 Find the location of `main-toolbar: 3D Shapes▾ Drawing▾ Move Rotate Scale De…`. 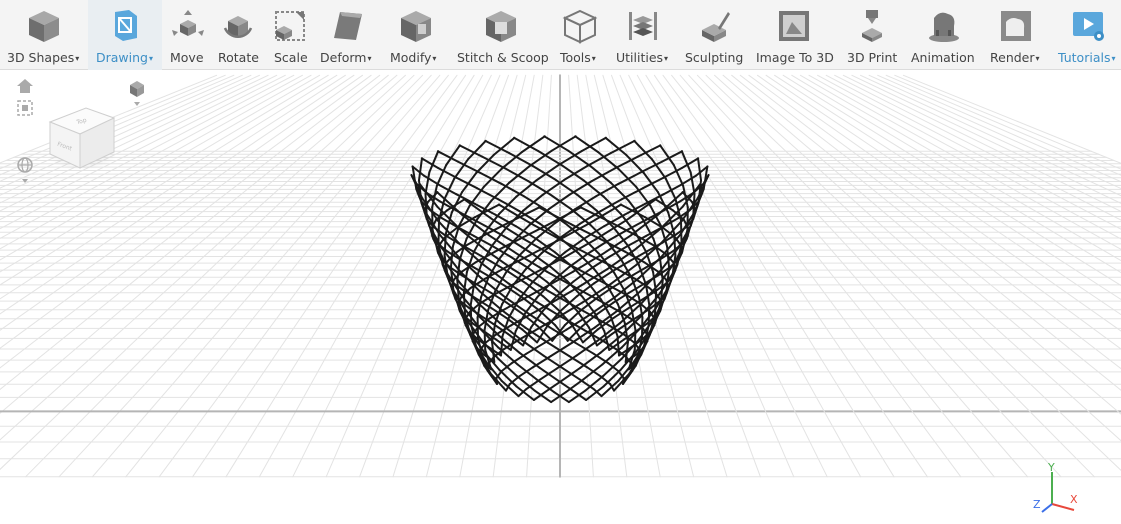

main-toolbar: 3D Shapes▾ Drawing▾ Move Rotate Scale De… is located at coordinates (560, 35).